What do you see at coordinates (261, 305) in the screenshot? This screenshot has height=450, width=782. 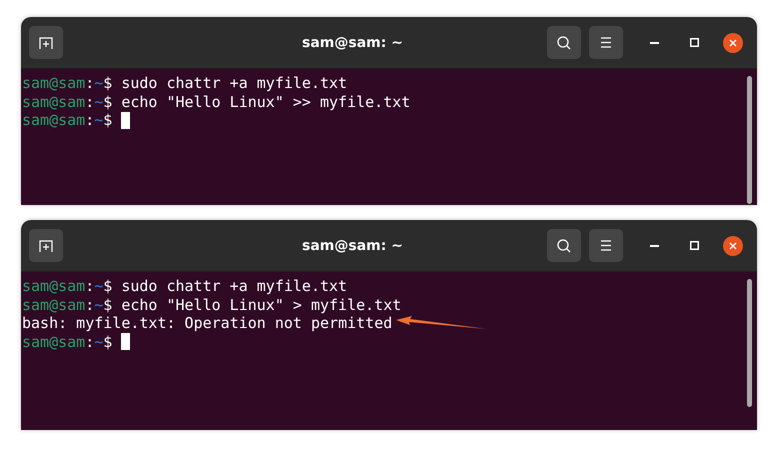 I see `command-text: echo "Hello Linux" > myfile.txt` at bounding box center [261, 305].